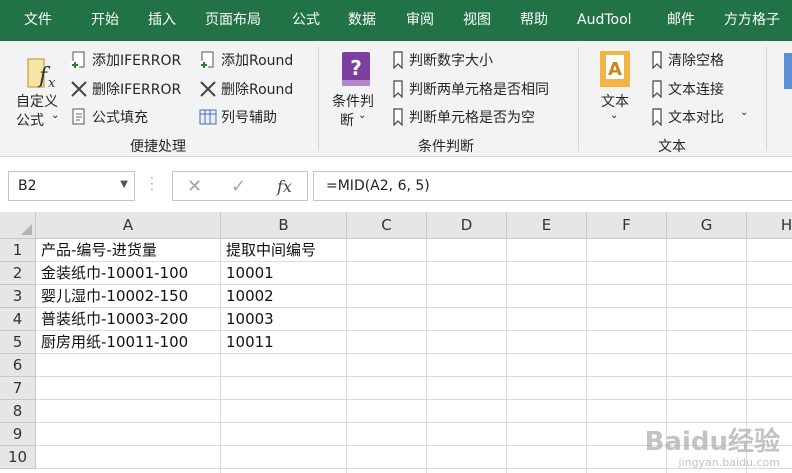  I want to click on judge-two-cells-same-button: 判断两单元格是否相同, so click(479, 89).